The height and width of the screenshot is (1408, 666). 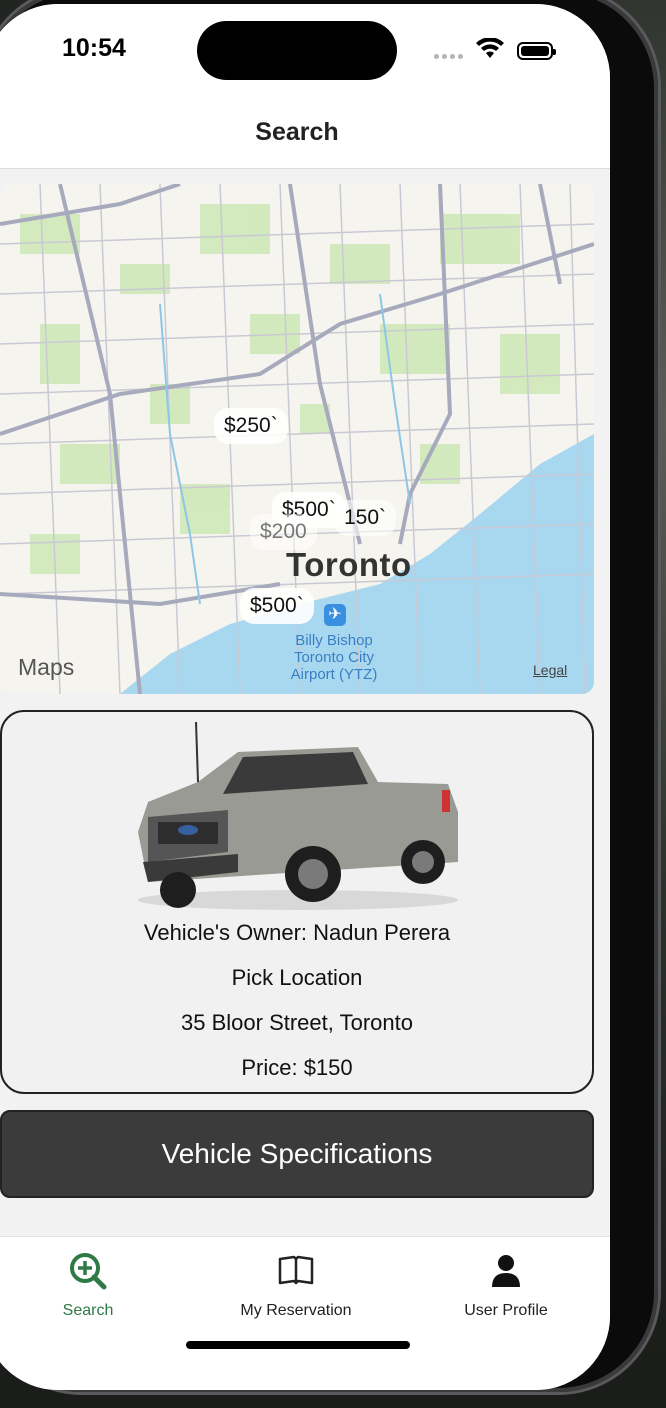 I want to click on tab-search: Search, so click(x=89, y=1285).